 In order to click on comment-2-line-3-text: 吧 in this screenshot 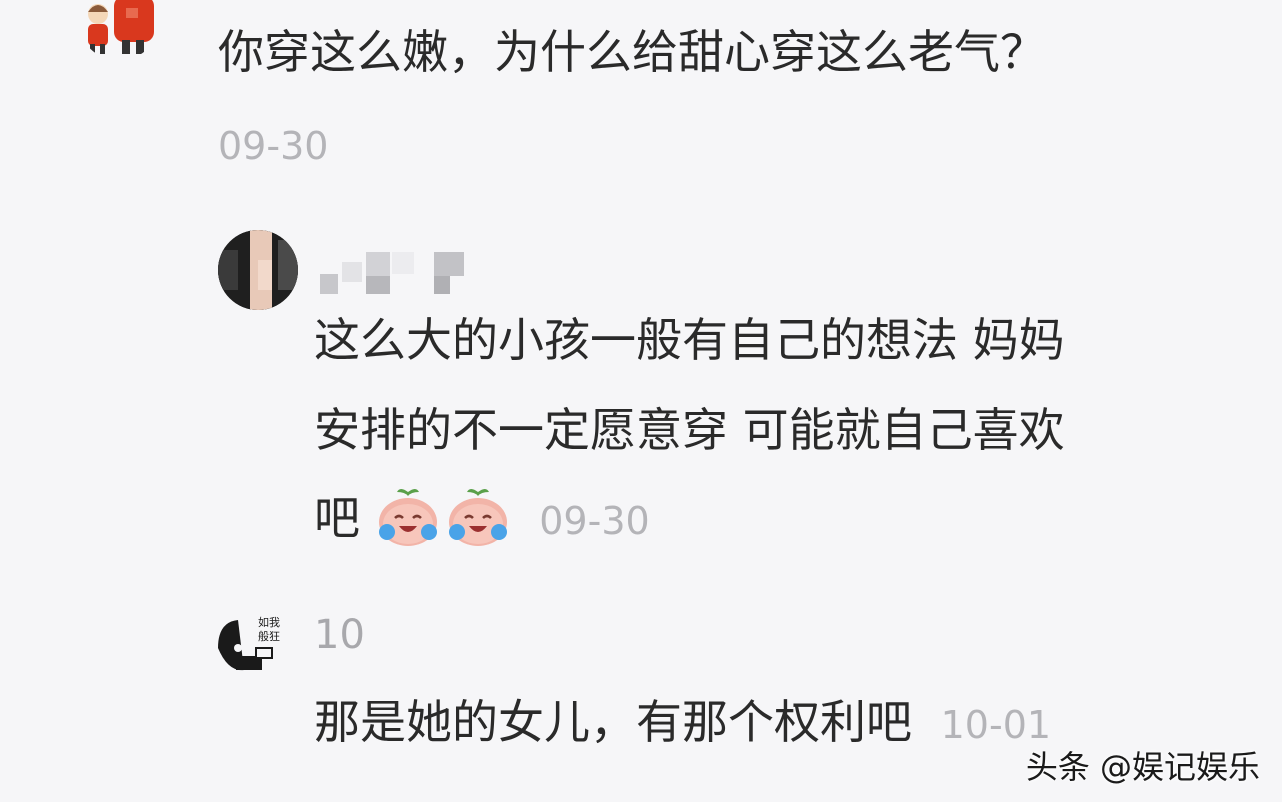, I will do `click(337, 518)`.